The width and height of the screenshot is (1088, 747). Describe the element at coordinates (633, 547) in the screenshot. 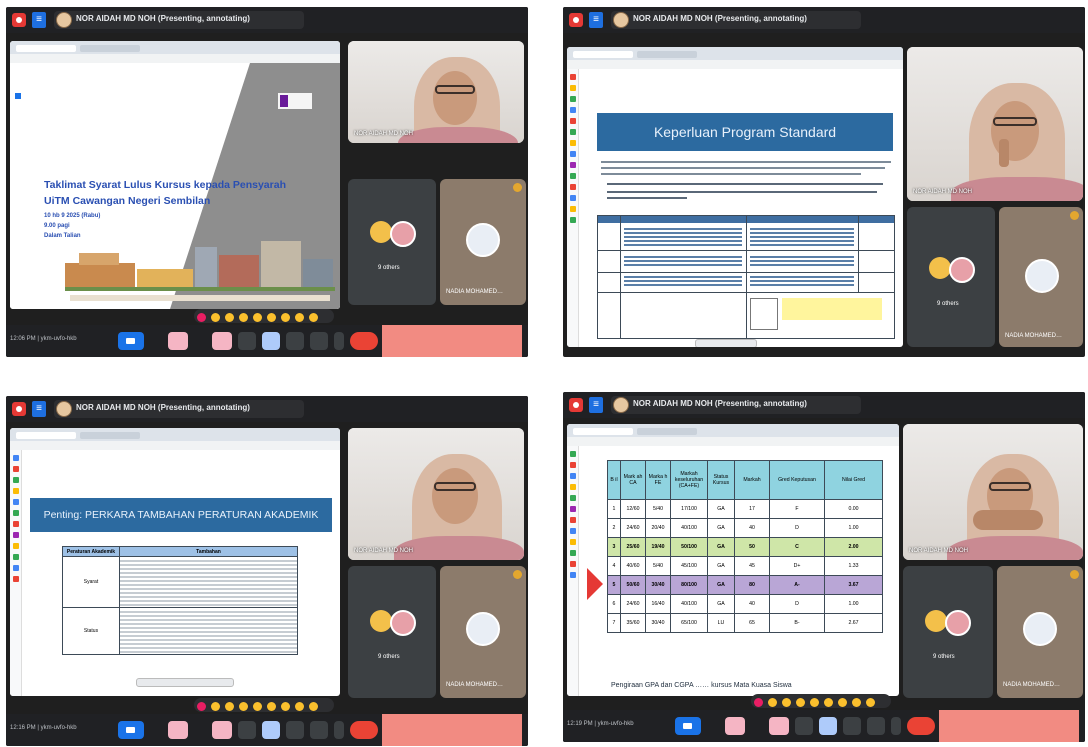

I see `table-cell: 25/60` at that location.